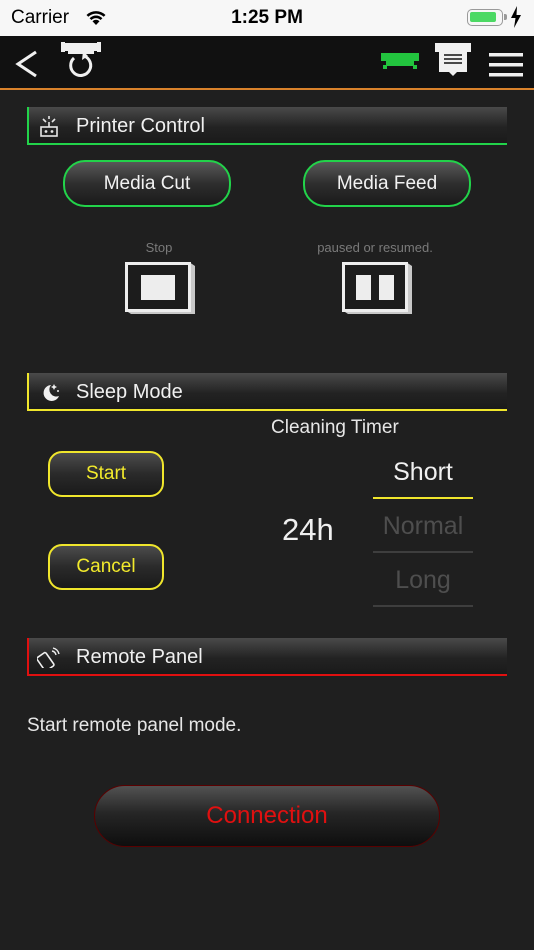  What do you see at coordinates (139, 657) in the screenshot?
I see `remote-panel-title: Remote Panel` at bounding box center [139, 657].